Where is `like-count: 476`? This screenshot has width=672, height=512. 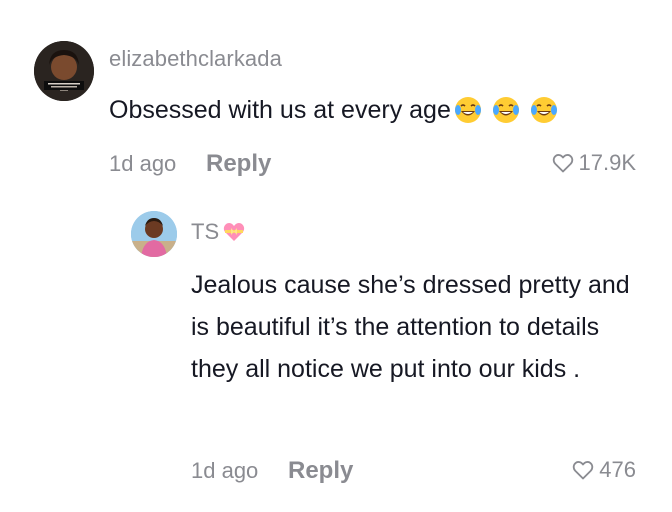
like-count: 476 is located at coordinates (617, 469).